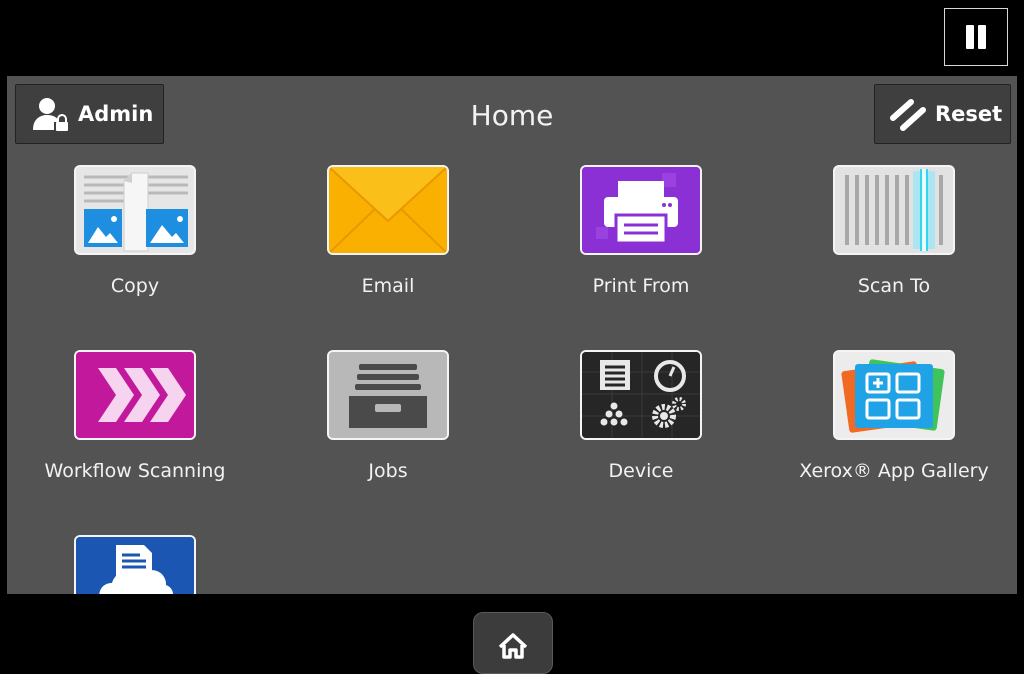 This screenshot has height=674, width=1024. Describe the element at coordinates (388, 395) in the screenshot. I see `jobs-tray-icon` at that location.